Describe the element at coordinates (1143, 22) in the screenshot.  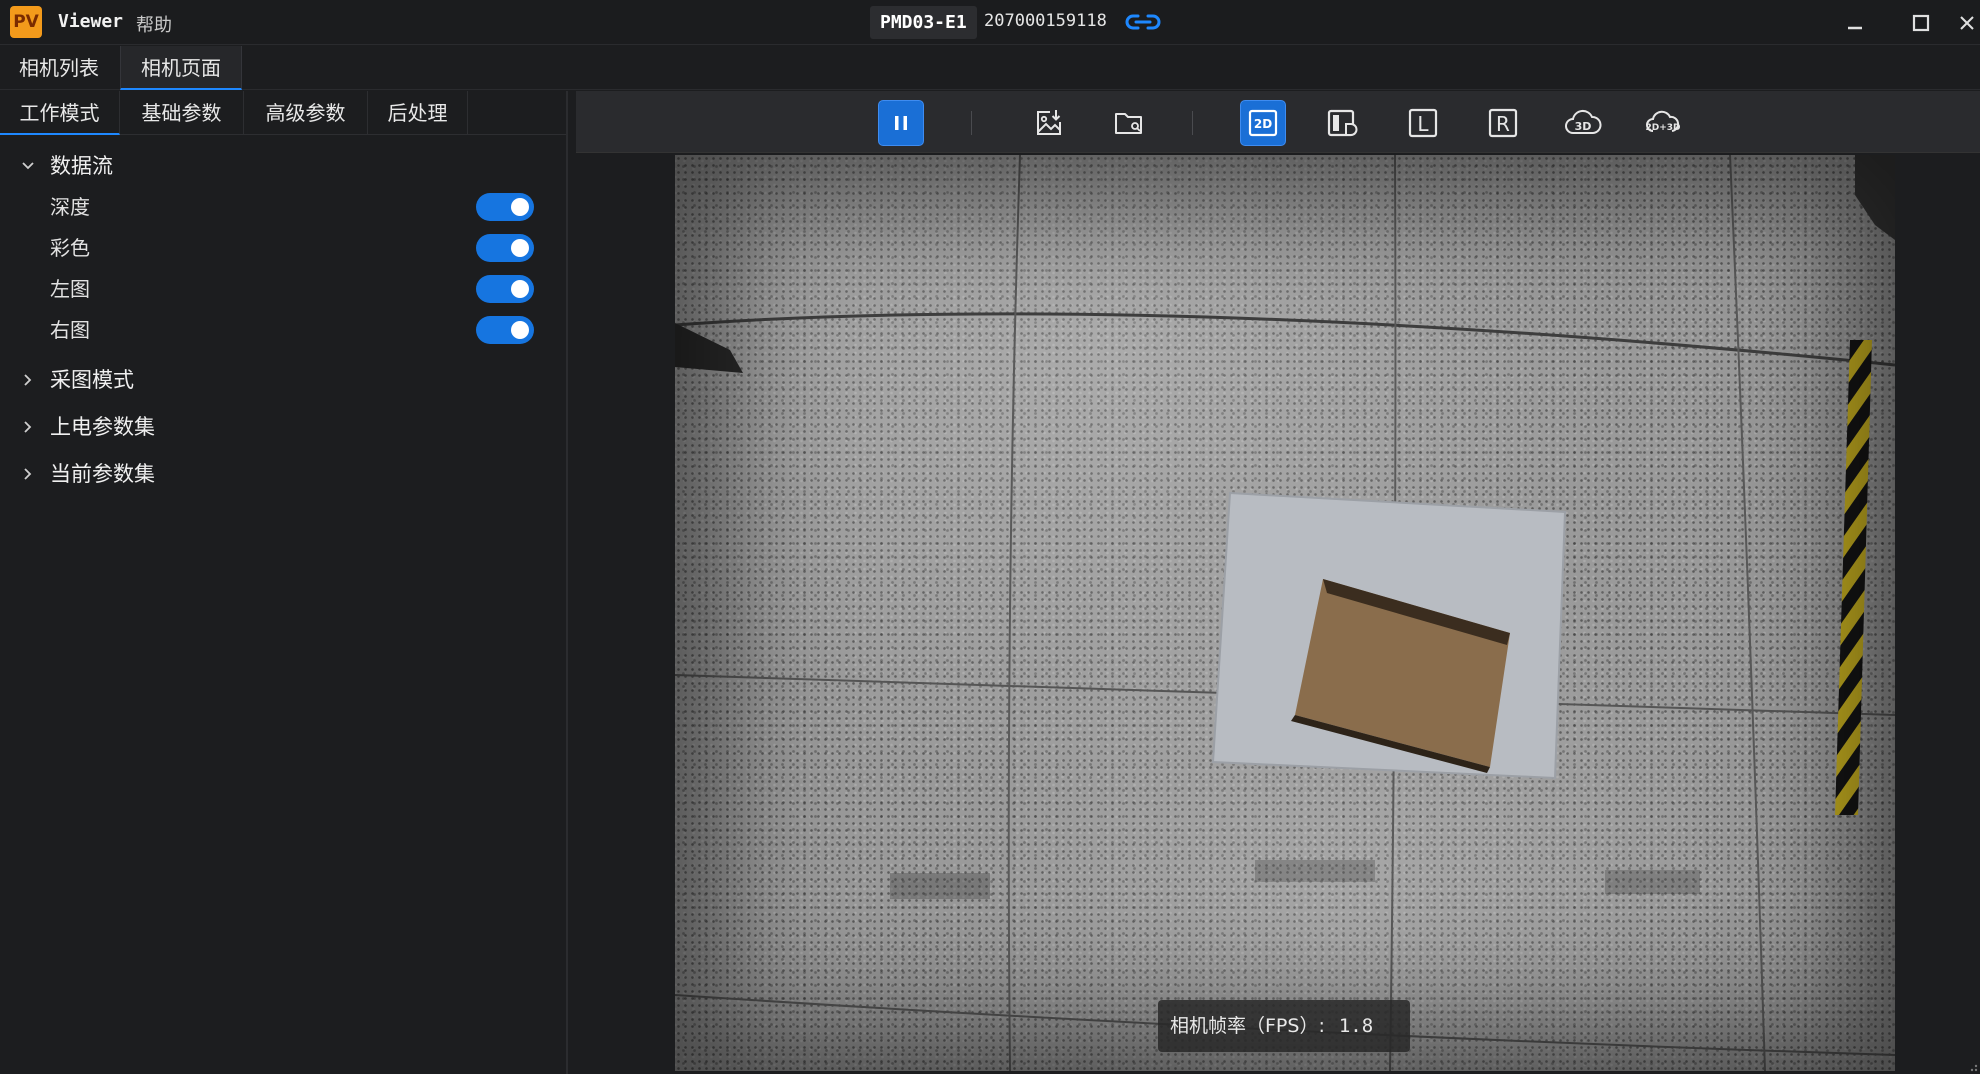
I see `link-icon` at that location.